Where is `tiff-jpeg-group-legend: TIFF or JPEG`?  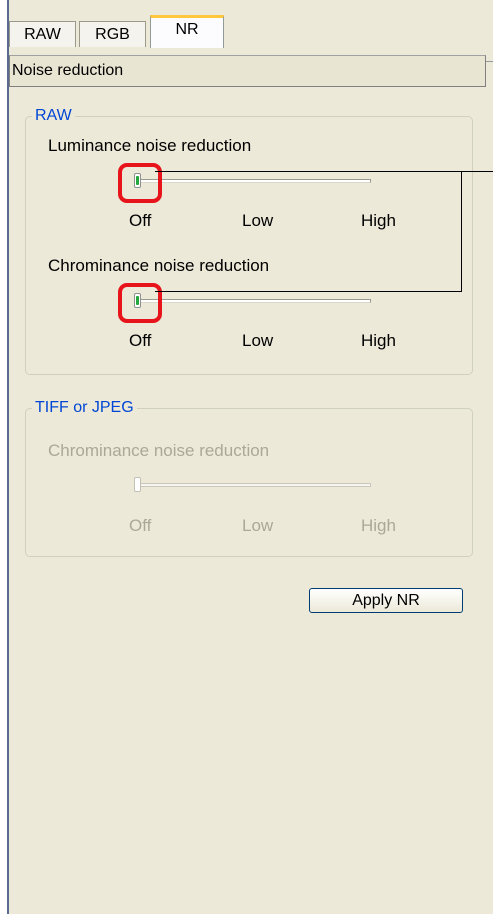
tiff-jpeg-group-legend: TIFF or JPEG is located at coordinates (84, 408).